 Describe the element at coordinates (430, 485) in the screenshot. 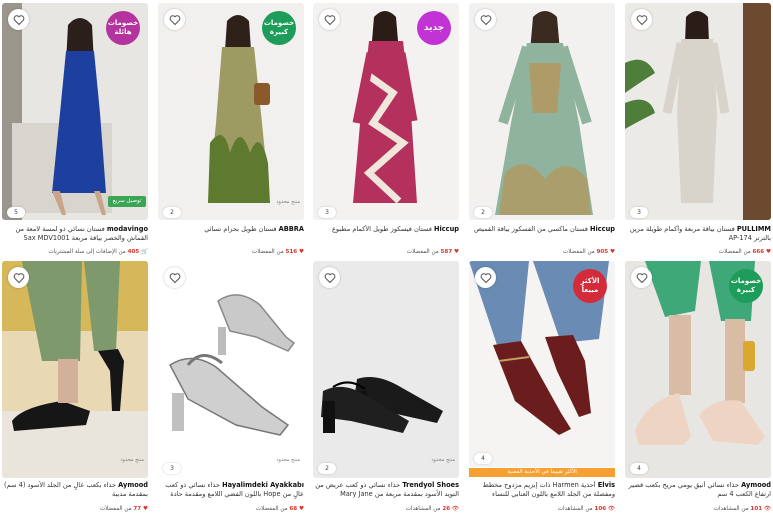

I see `product-brand: Trendyol Shoes` at that location.